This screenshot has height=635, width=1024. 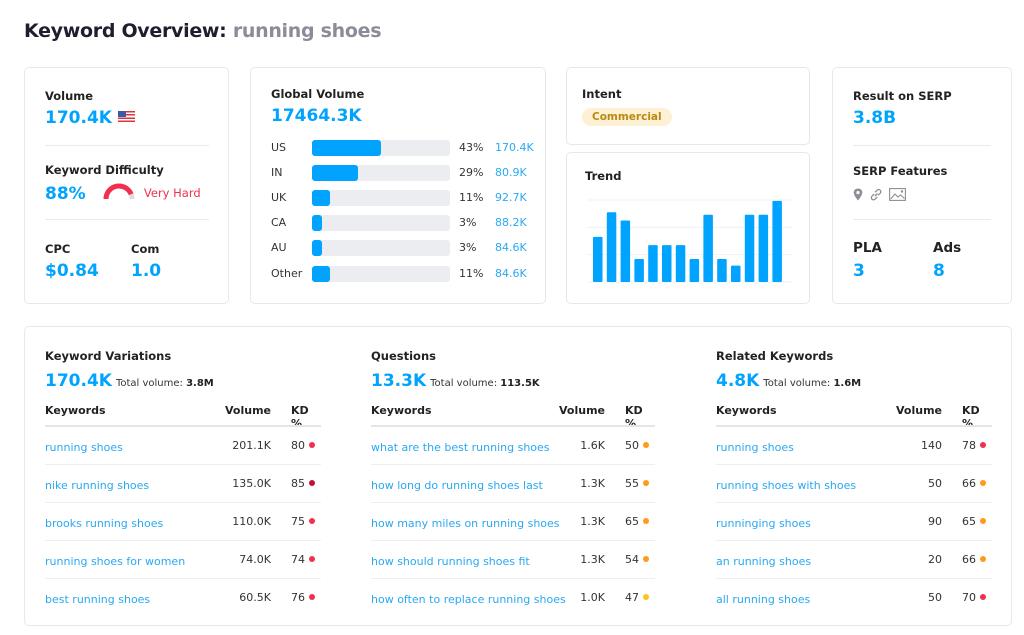 I want to click on keyword-kd: 47, so click(x=632, y=597).